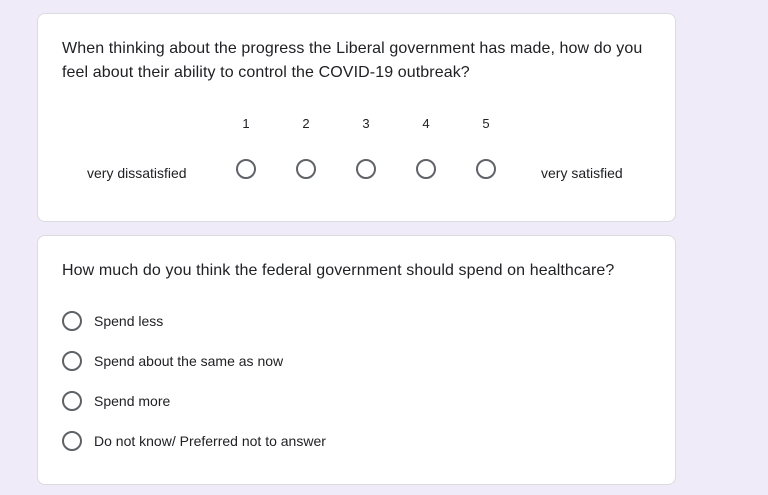 Image resolution: width=768 pixels, height=495 pixels. Describe the element at coordinates (132, 401) in the screenshot. I see `option-label: Spend more` at that location.